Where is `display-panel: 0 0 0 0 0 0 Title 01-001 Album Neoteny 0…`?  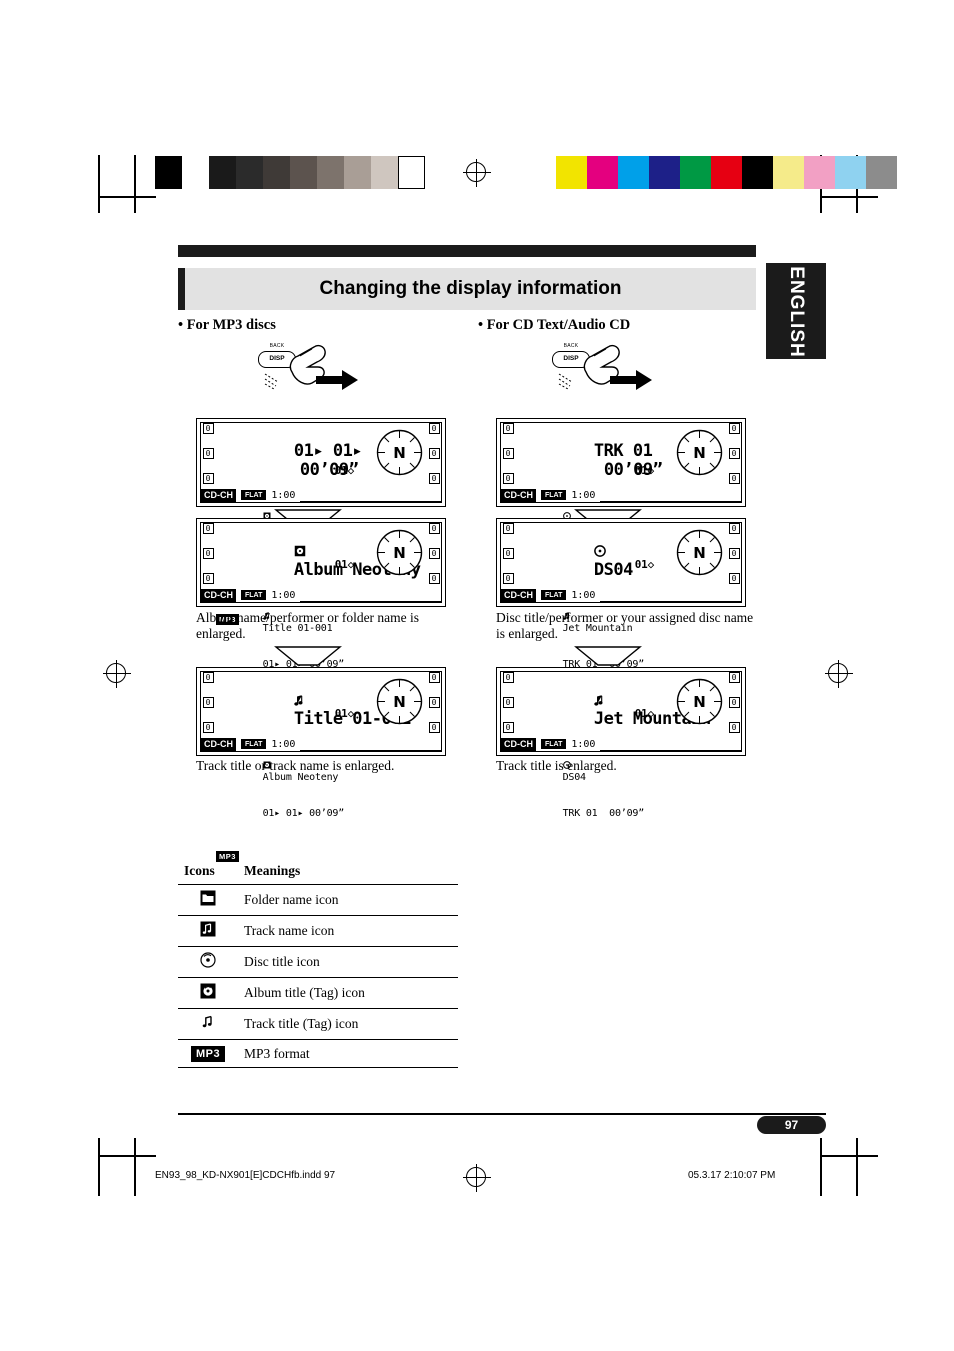
display-panel: 0 0 0 0 0 0 Title 01-001 Album Neoteny 0… is located at coordinates (321, 764).